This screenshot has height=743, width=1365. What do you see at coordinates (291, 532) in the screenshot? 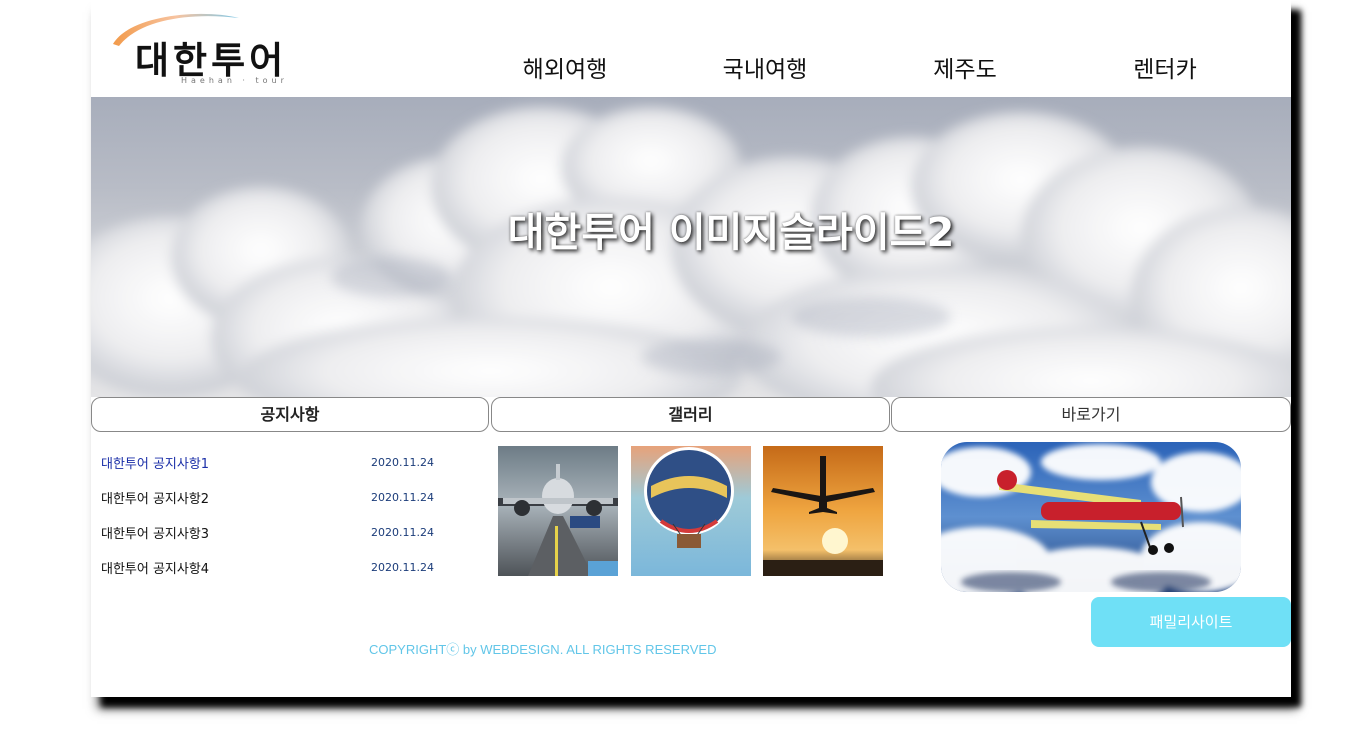
I see `notice-row: 대한투어 공지사항3 2020.11.24` at bounding box center [291, 532].